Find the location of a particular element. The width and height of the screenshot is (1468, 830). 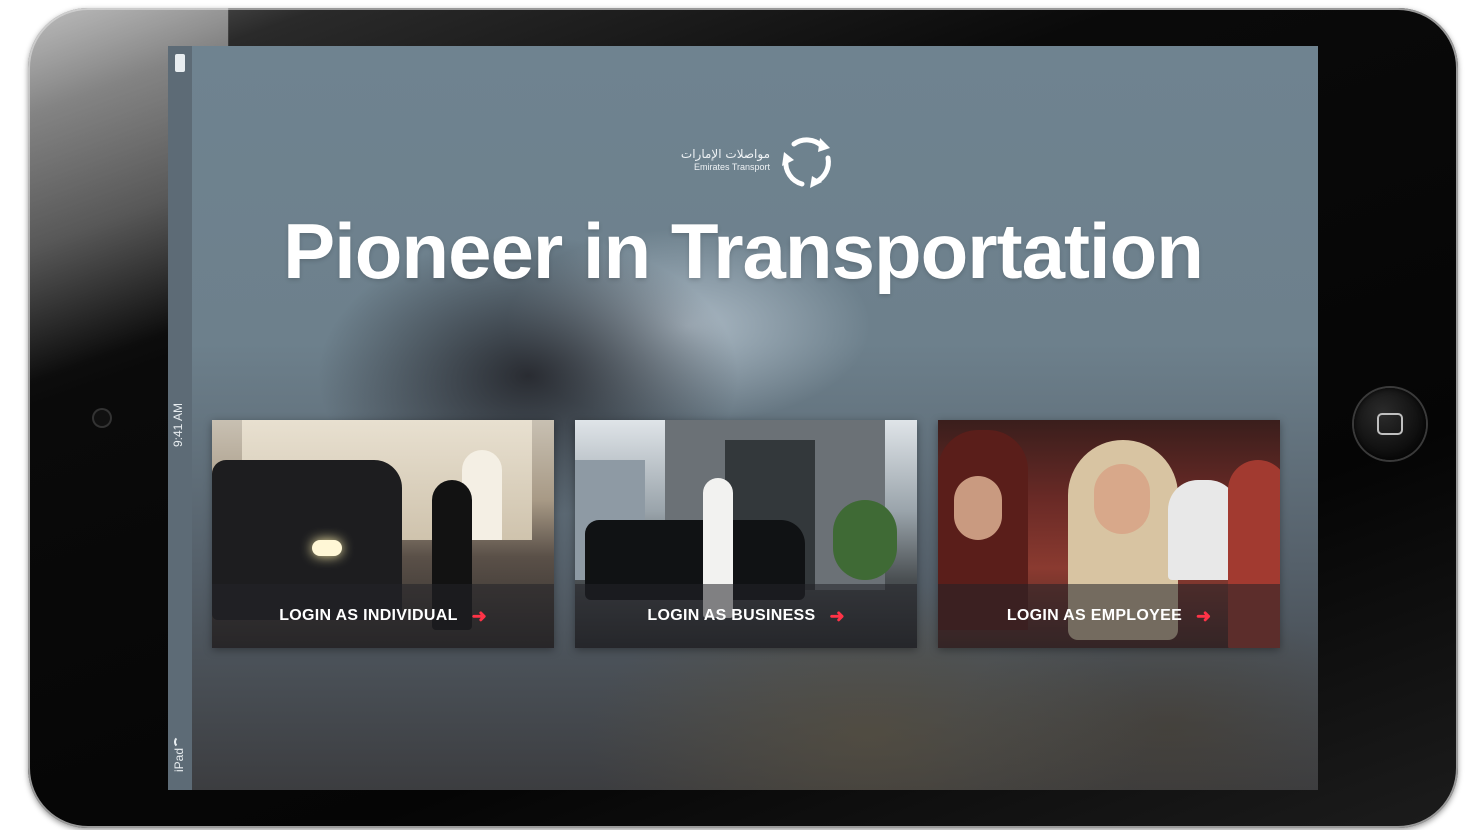

battery-icon is located at coordinates (180, 63).